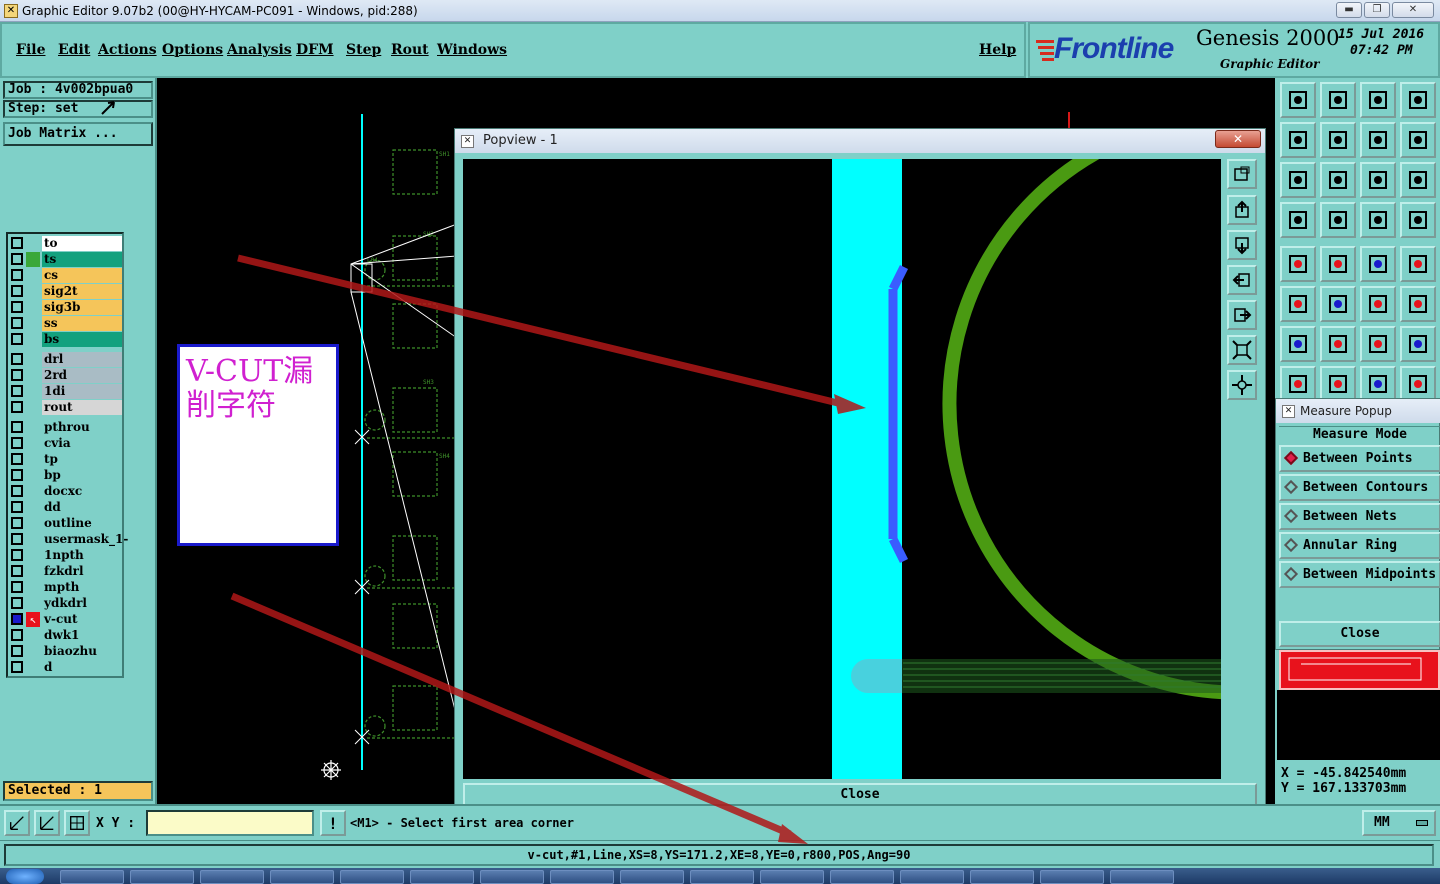  What do you see at coordinates (65, 243) in the screenshot?
I see `layer-row-to: to` at bounding box center [65, 243].